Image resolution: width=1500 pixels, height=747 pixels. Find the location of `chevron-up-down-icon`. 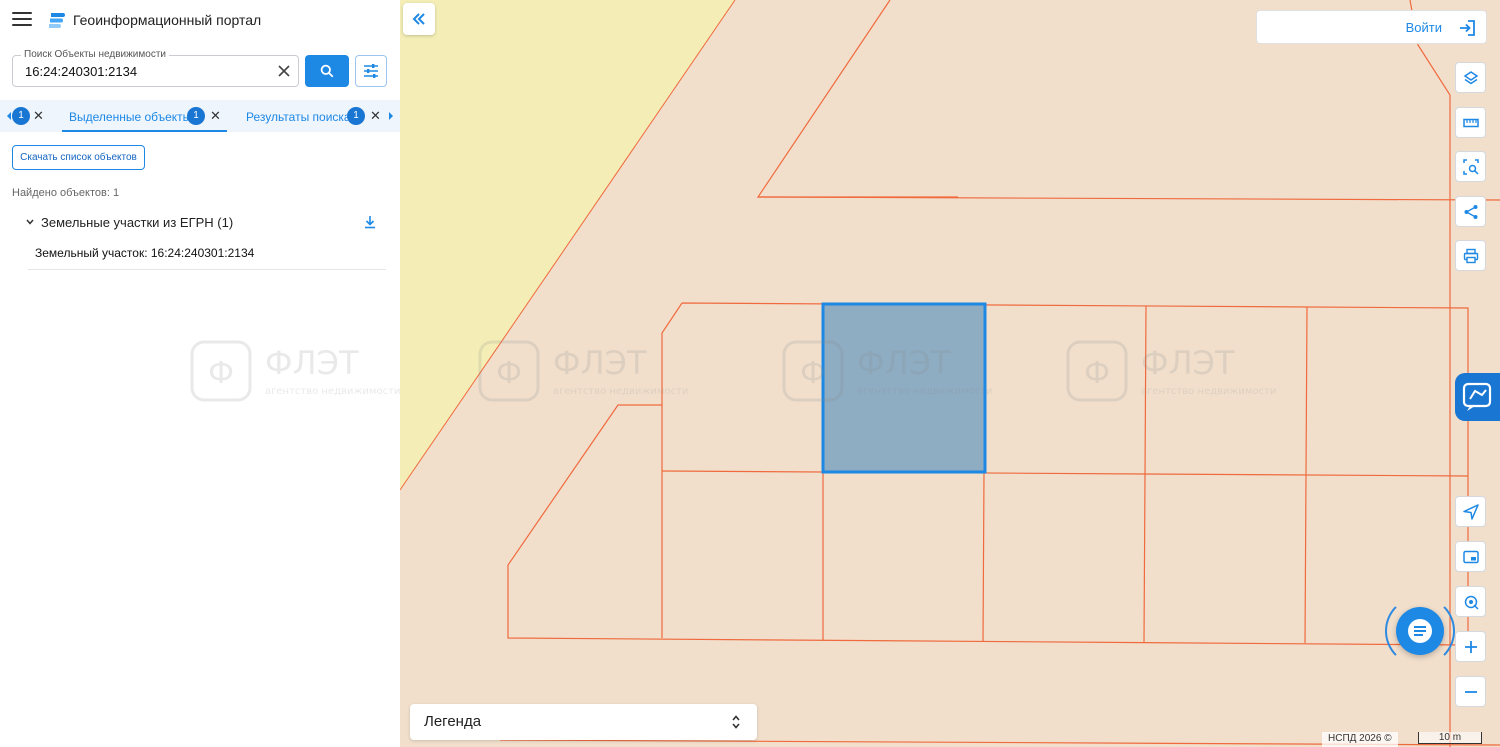

chevron-up-down-icon is located at coordinates (736, 722).